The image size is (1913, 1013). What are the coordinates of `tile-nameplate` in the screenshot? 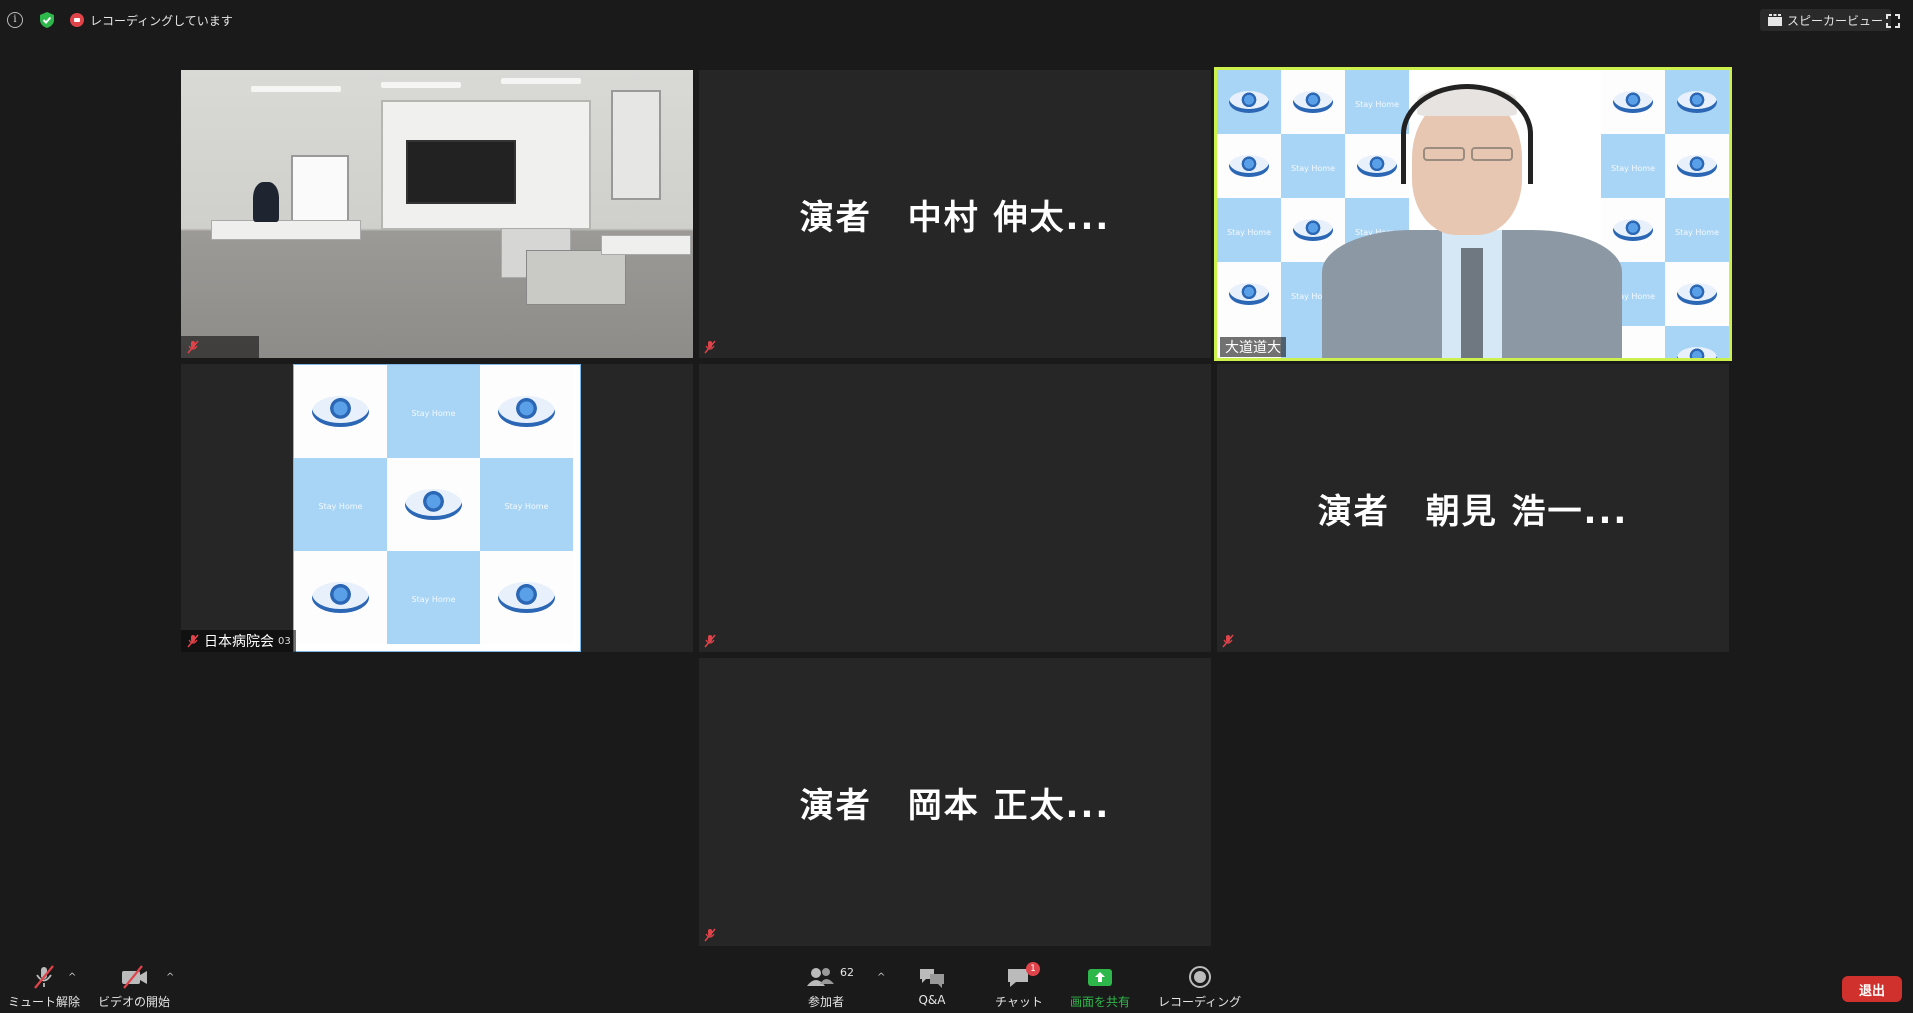 It's located at (220, 347).